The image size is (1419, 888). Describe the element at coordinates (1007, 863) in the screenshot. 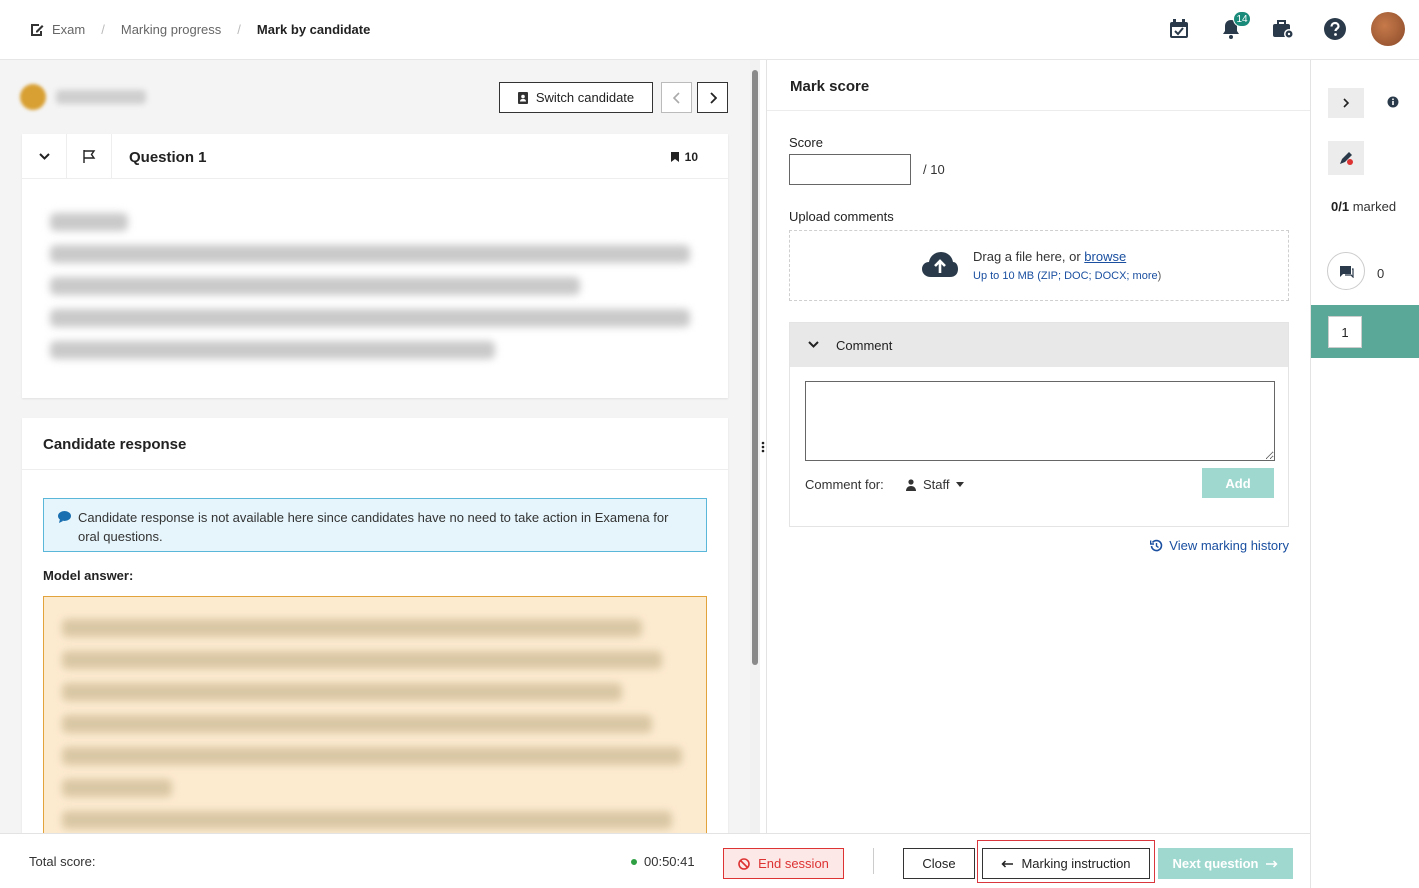

I see `arrow-left-icon` at that location.